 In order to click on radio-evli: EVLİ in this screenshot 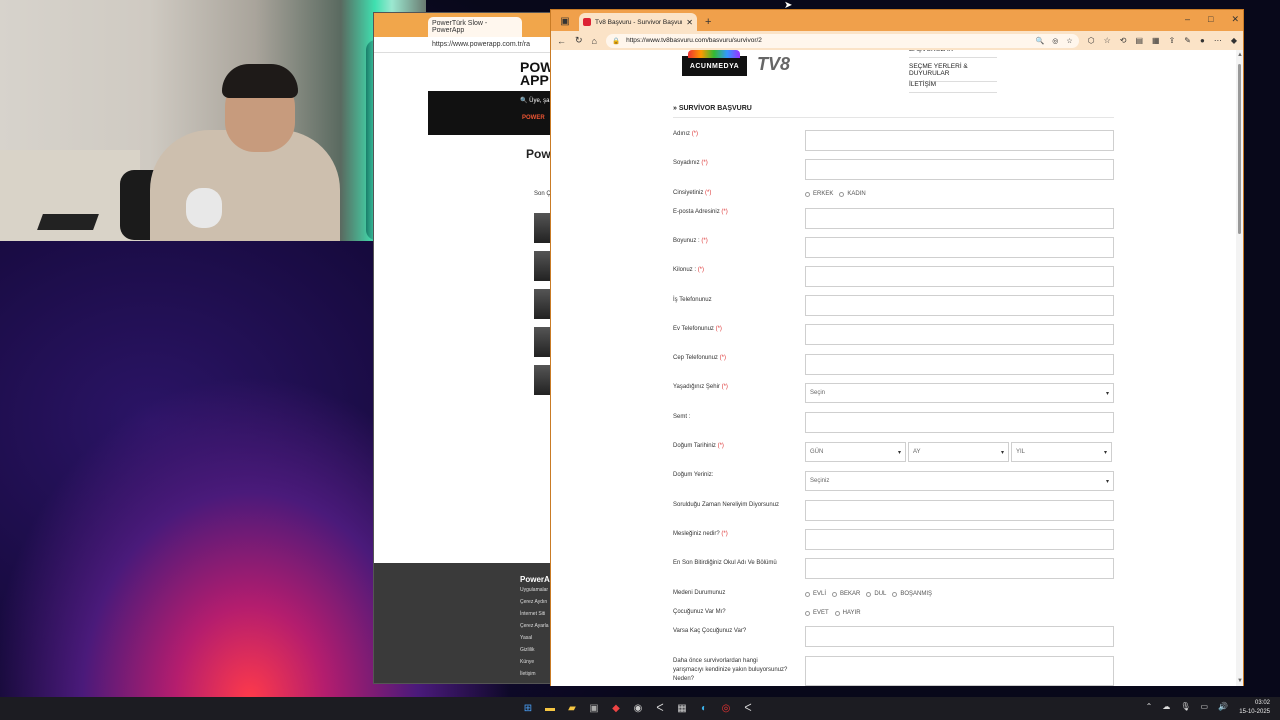, I will do `click(815, 594)`.